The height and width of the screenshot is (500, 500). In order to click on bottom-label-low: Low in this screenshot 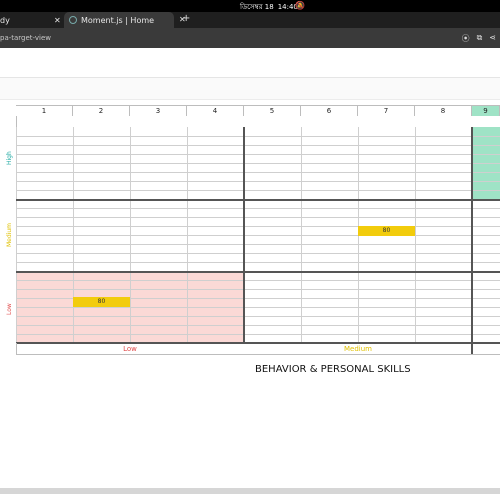, I will do `click(130, 349)`.